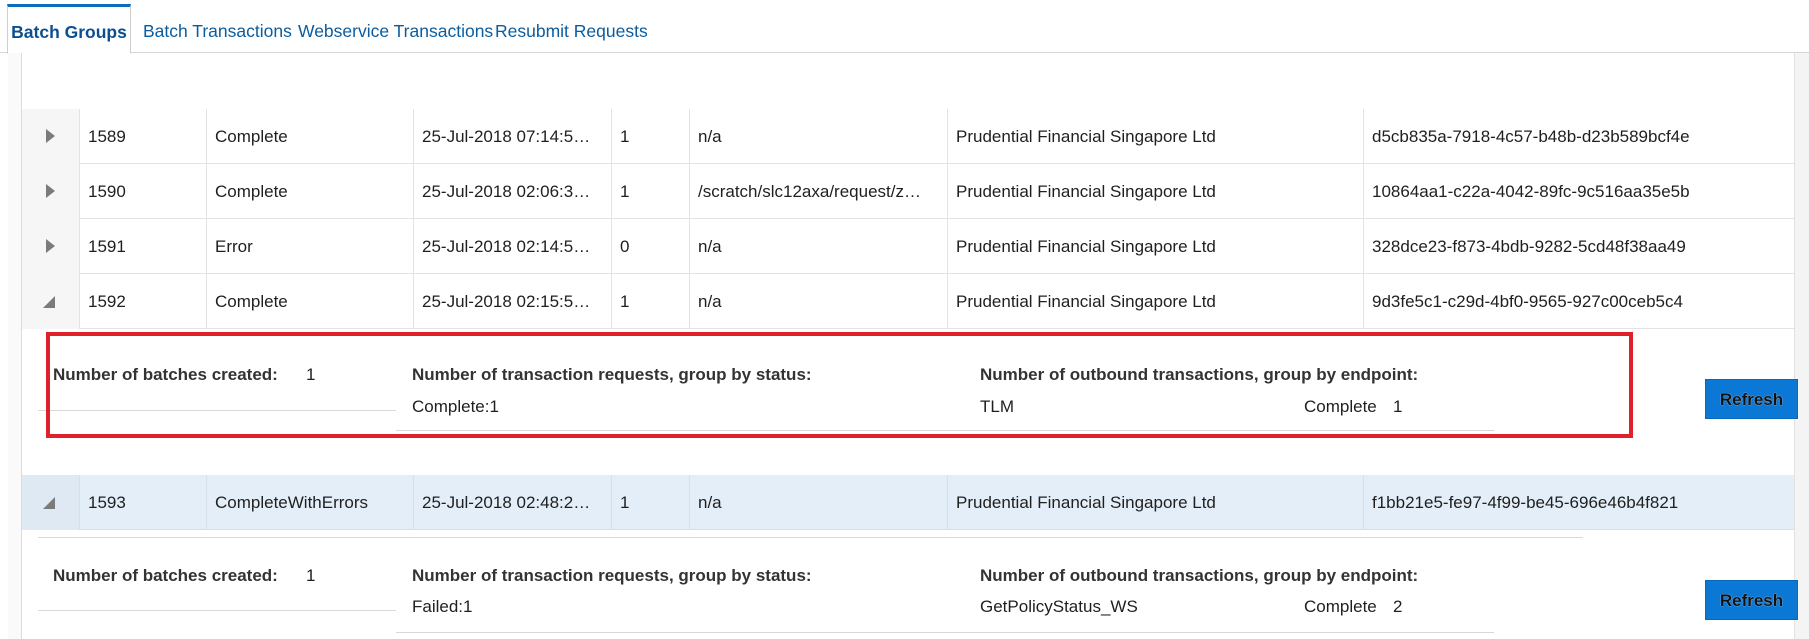 The height and width of the screenshot is (639, 1809). What do you see at coordinates (217, 29) in the screenshot?
I see `tab-batch-transactions: Batch Transactions` at bounding box center [217, 29].